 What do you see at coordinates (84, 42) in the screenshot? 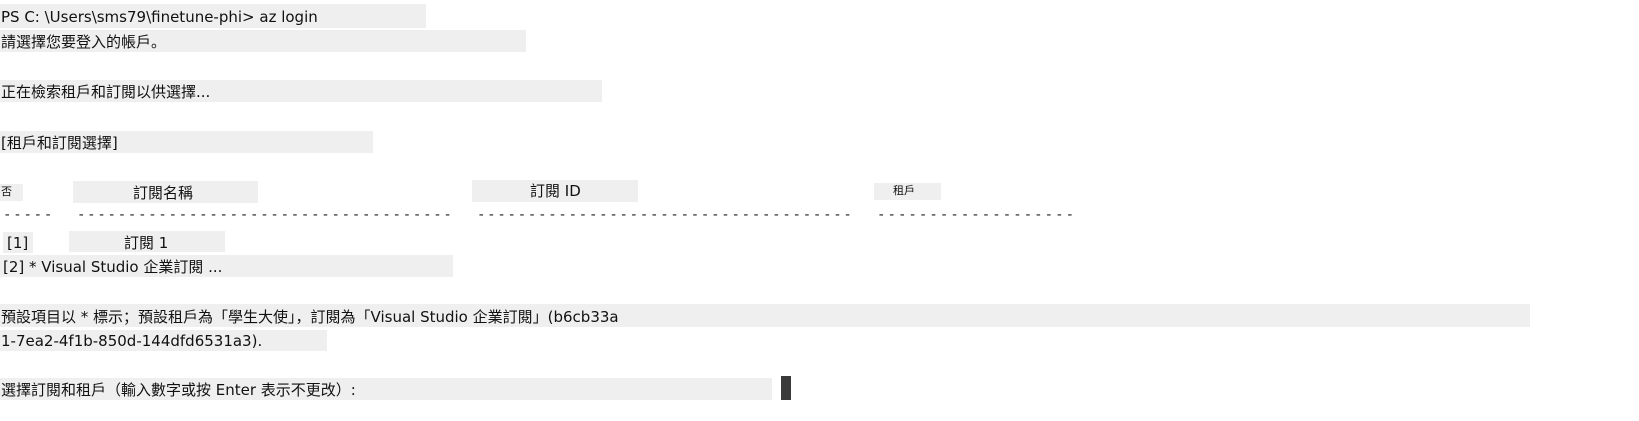
I see `select-account-message: 請選擇您要登入的帳戶。` at bounding box center [84, 42].